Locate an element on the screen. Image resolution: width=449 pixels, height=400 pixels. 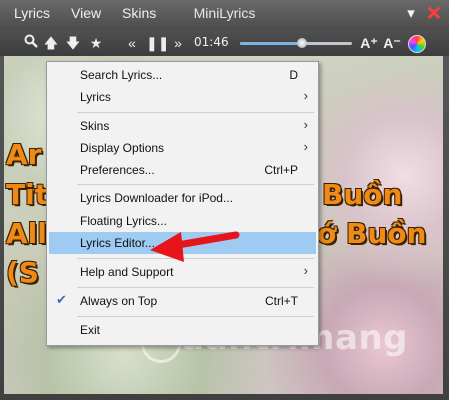
red-arrow-annotation-icon is located at coordinates (195, 246).